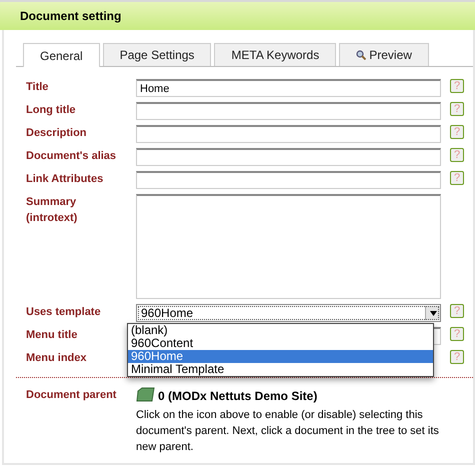 The width and height of the screenshot is (475, 473). I want to click on tab: Page Settings, so click(157, 54).